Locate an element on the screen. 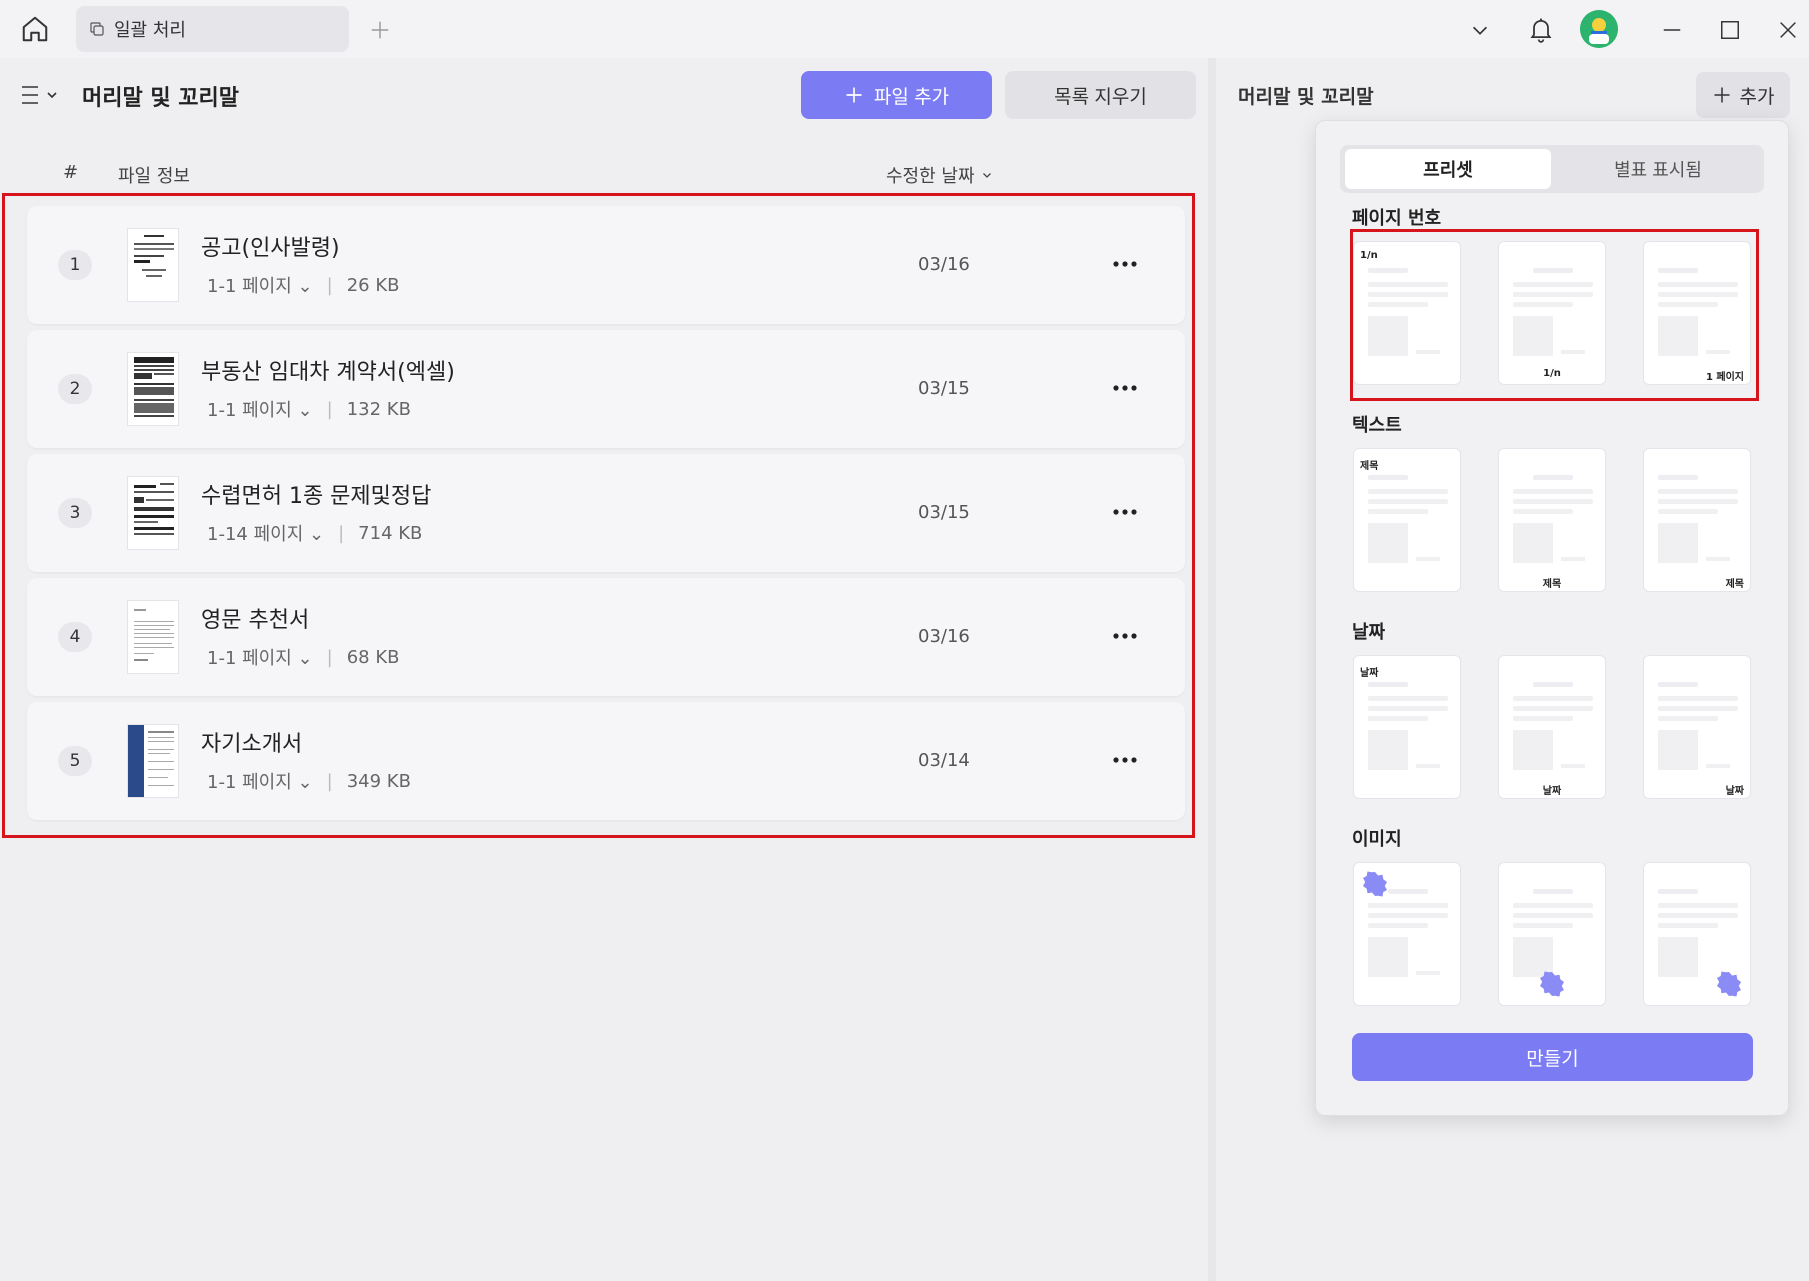 The height and width of the screenshot is (1281, 1809). clear-list-button: 목록 지우기 is located at coordinates (1100, 95).